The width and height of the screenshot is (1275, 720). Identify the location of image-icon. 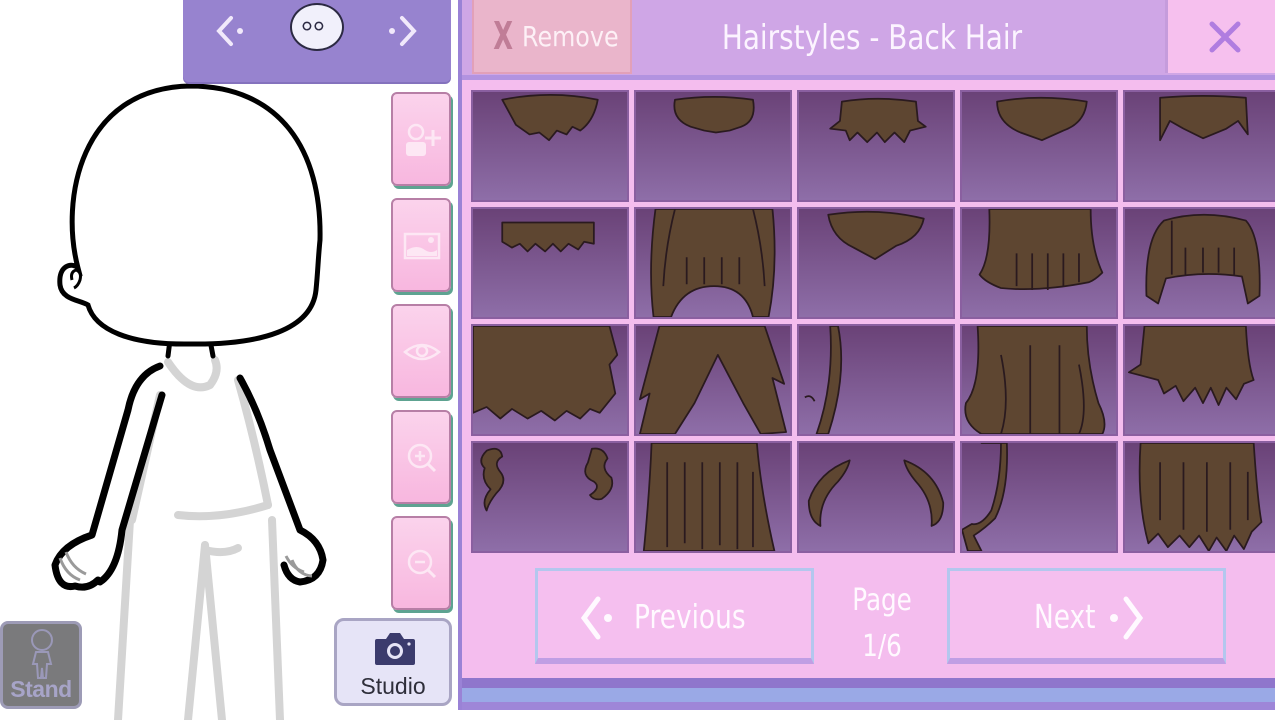
(422, 246).